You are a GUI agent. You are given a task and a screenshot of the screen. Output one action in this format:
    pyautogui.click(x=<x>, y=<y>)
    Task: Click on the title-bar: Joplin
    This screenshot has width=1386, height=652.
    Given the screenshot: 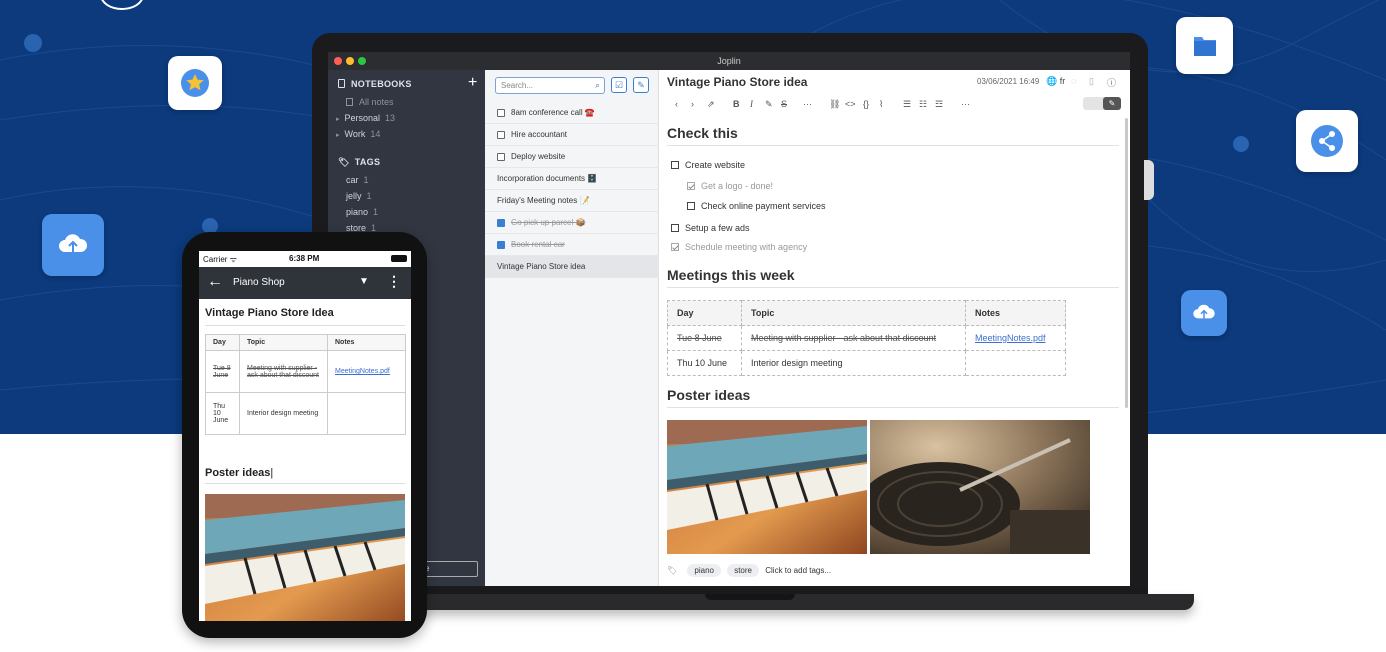 What is the action you would take?
    pyautogui.click(x=729, y=61)
    